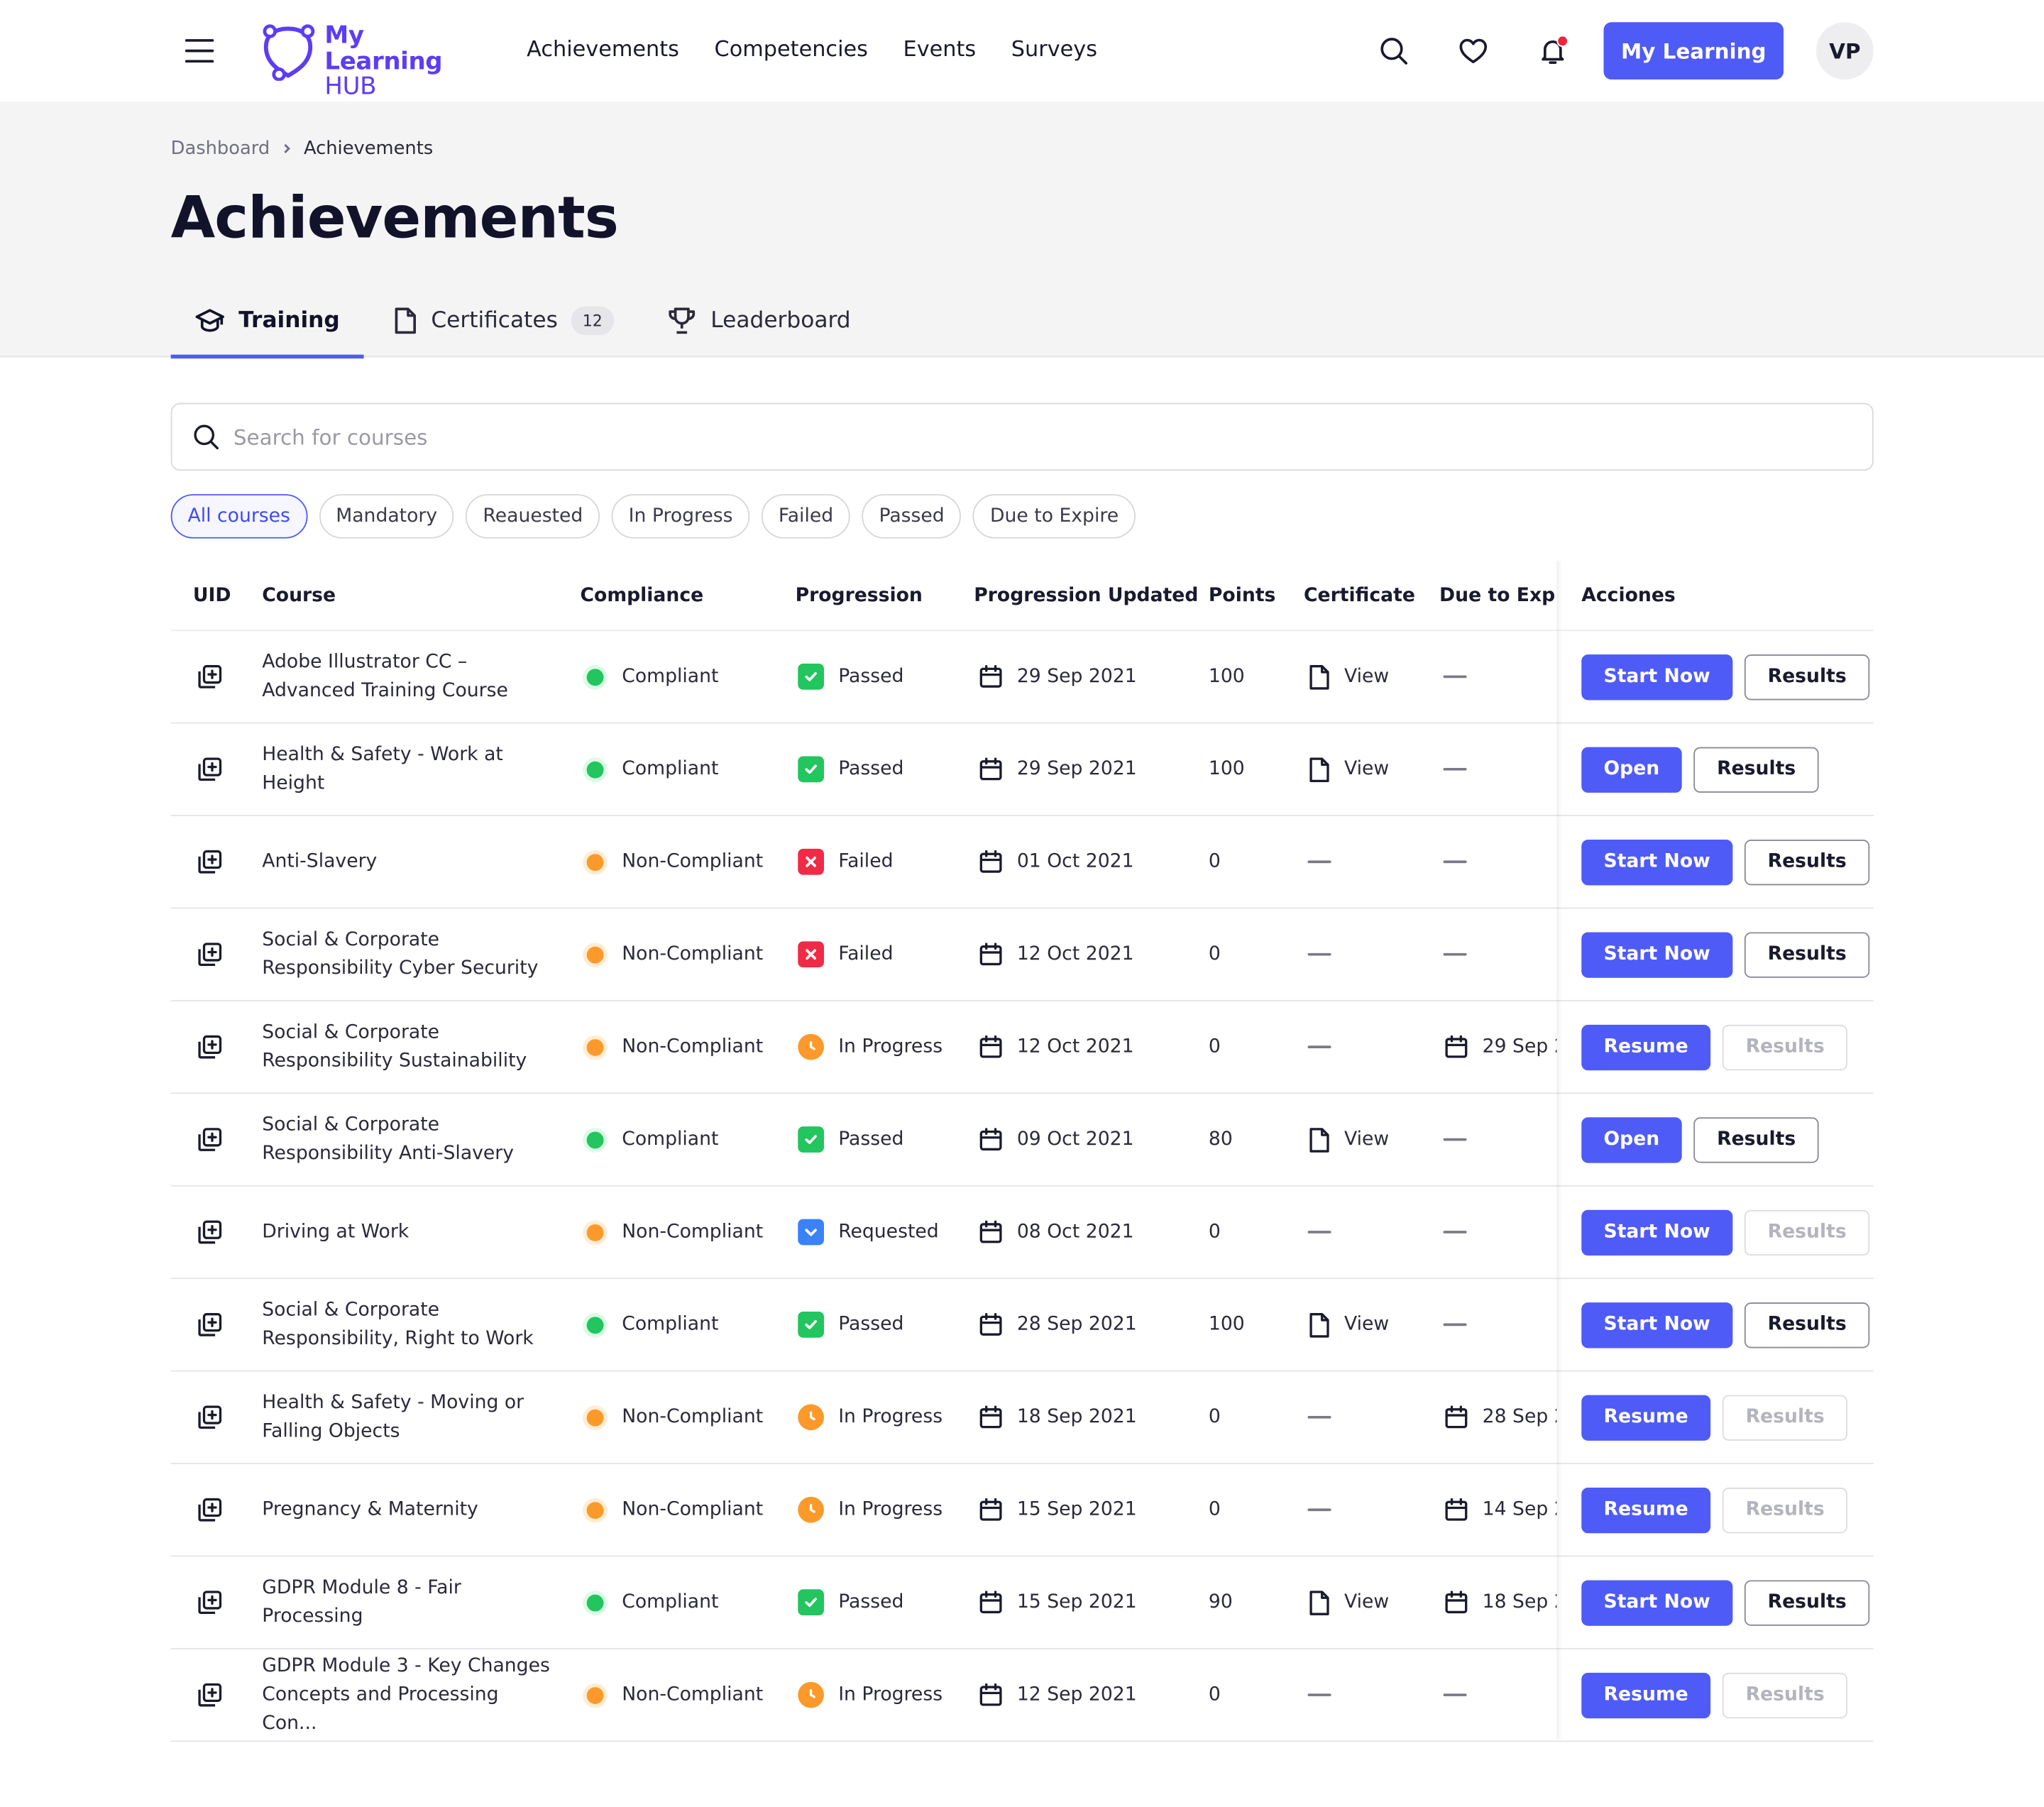  Describe the element at coordinates (912, 516) in the screenshot. I see `filter-passed: Passed` at that location.